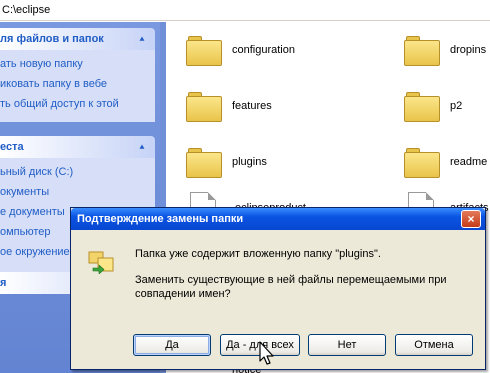 The image size is (490, 373). Describe the element at coordinates (36, 172) in the screenshot. I see `place-local-disk-link: ьный диск (C:)` at that location.